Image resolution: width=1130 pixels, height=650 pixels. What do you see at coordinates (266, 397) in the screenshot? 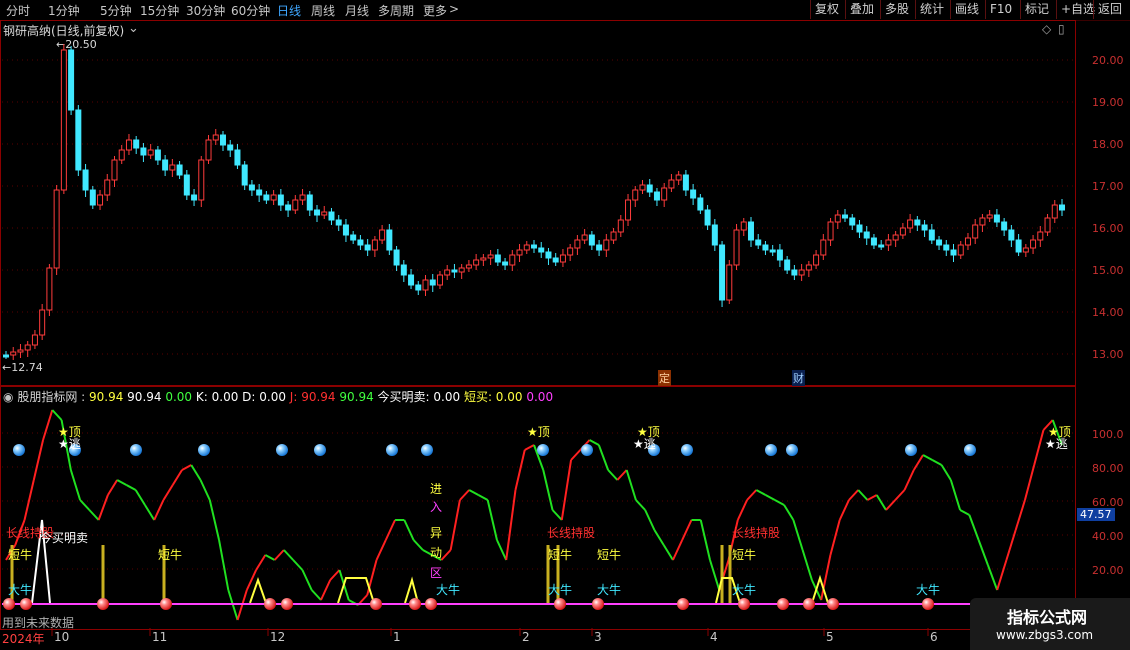
I see `indicator-value: D: 0.00` at bounding box center [266, 397].